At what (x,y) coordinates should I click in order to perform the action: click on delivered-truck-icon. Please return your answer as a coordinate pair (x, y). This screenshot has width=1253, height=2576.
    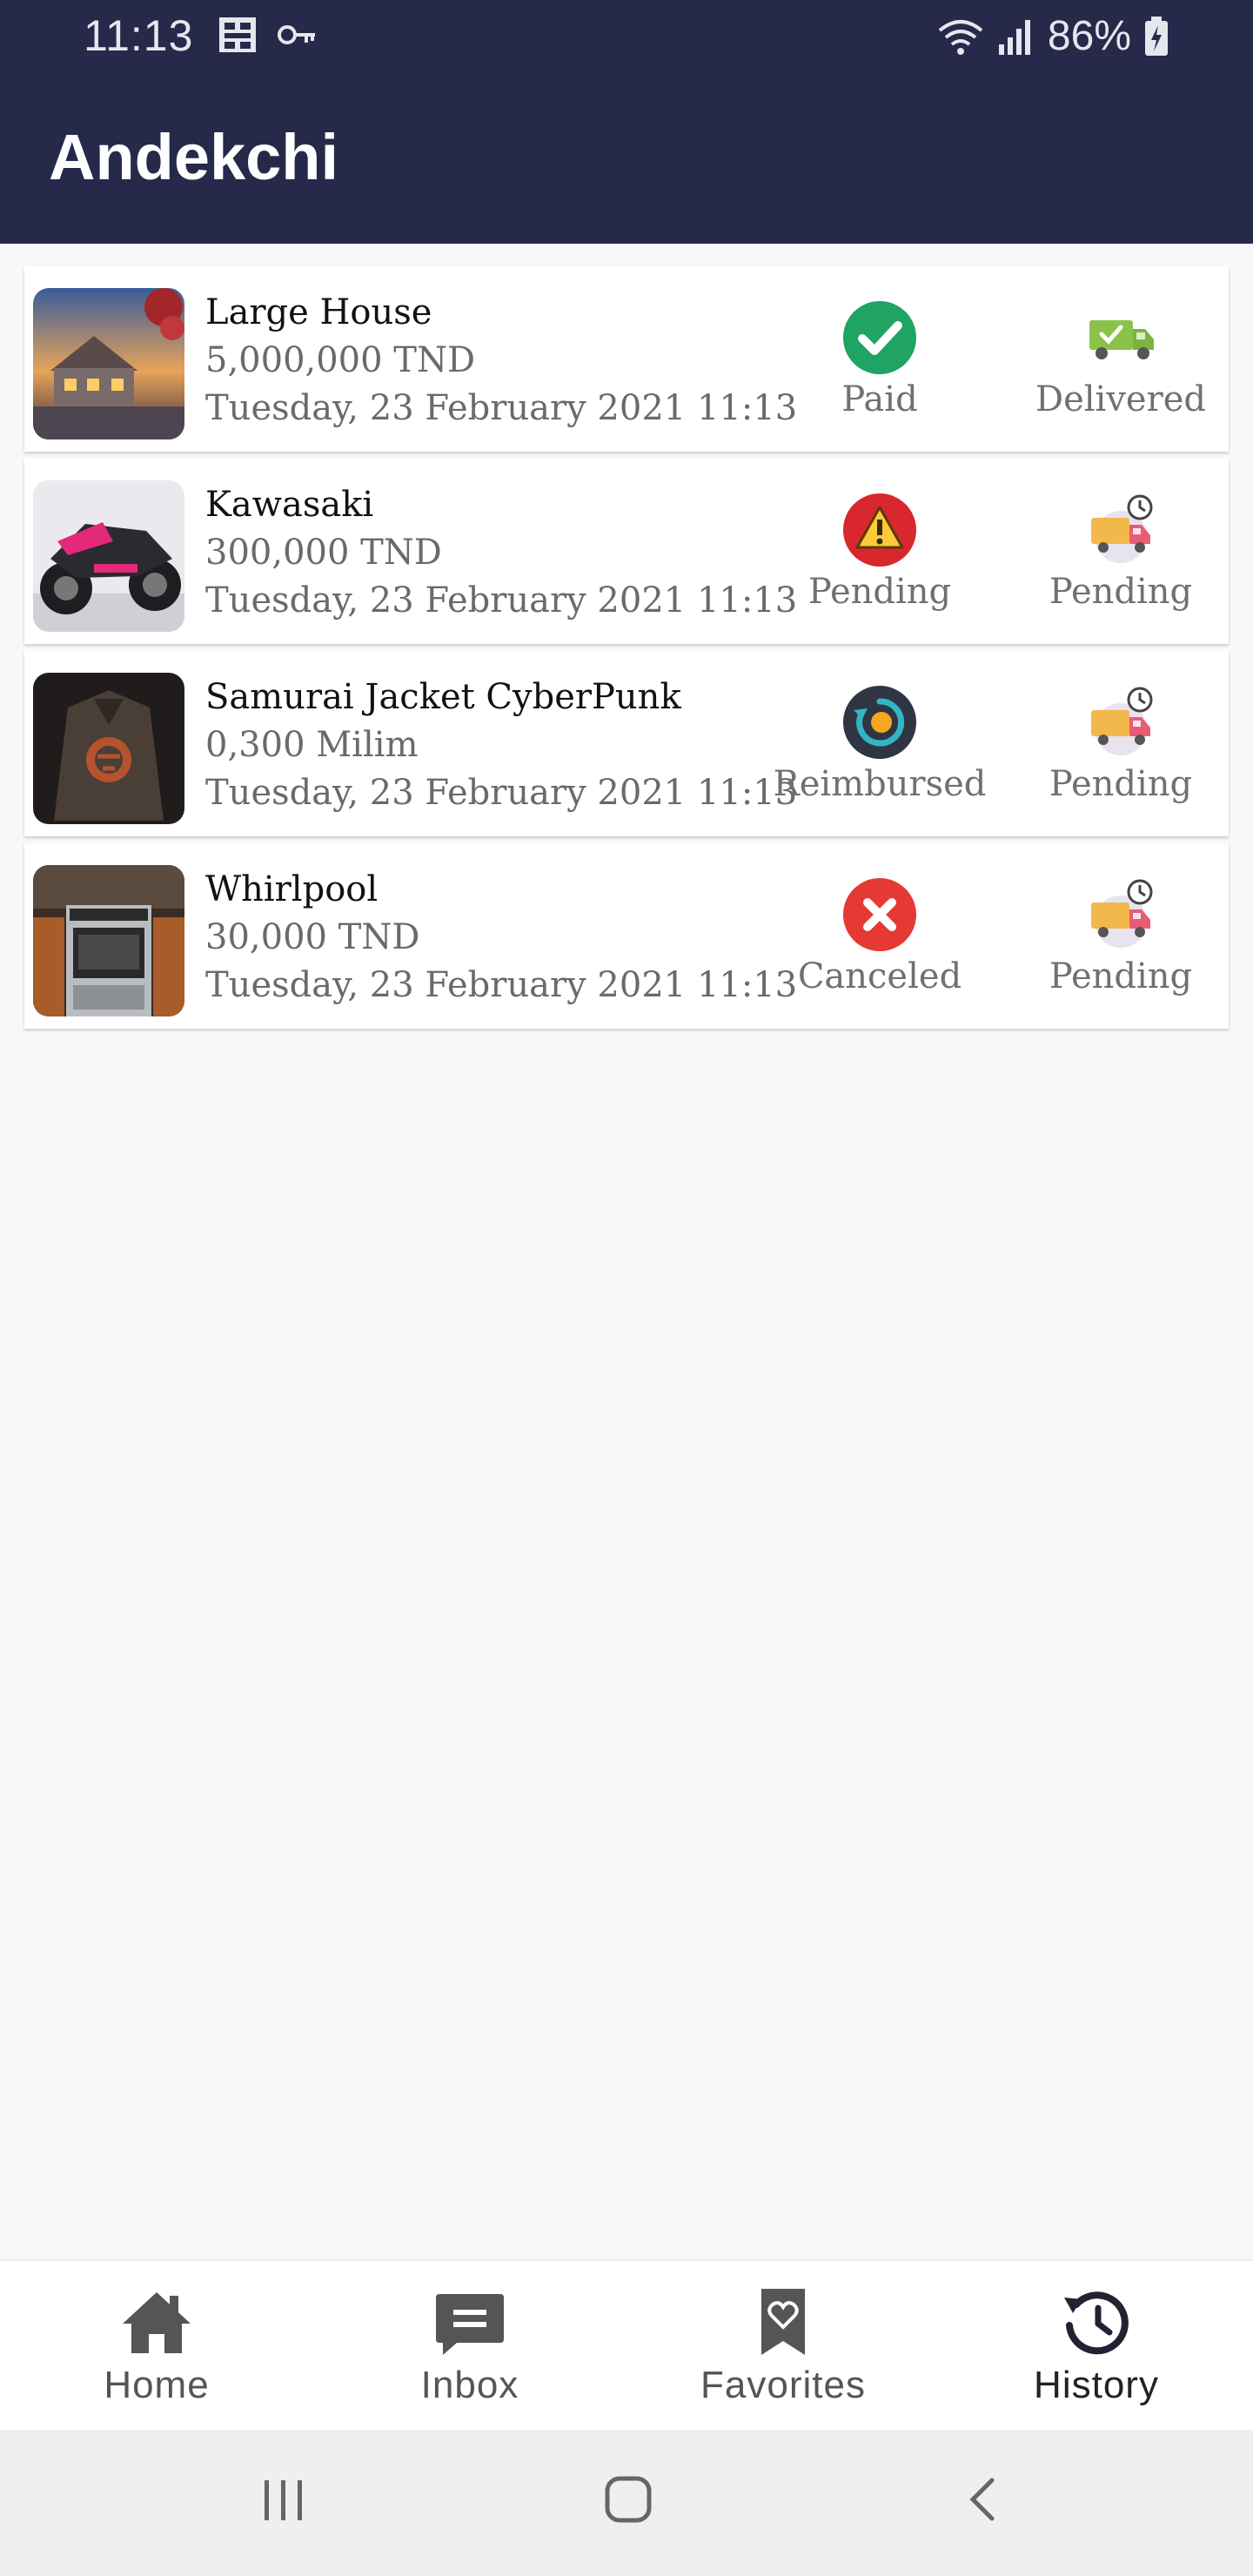
    Looking at the image, I should click on (1121, 339).